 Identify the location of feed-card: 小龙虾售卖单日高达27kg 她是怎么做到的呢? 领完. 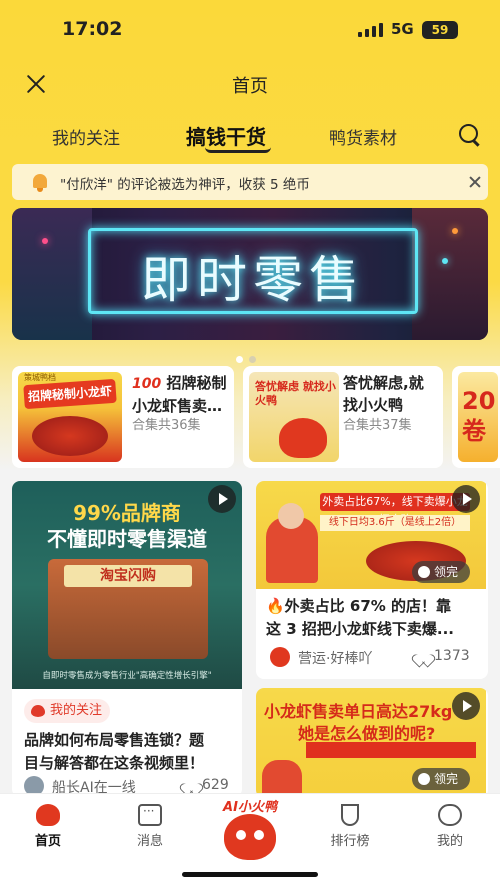
(372, 743).